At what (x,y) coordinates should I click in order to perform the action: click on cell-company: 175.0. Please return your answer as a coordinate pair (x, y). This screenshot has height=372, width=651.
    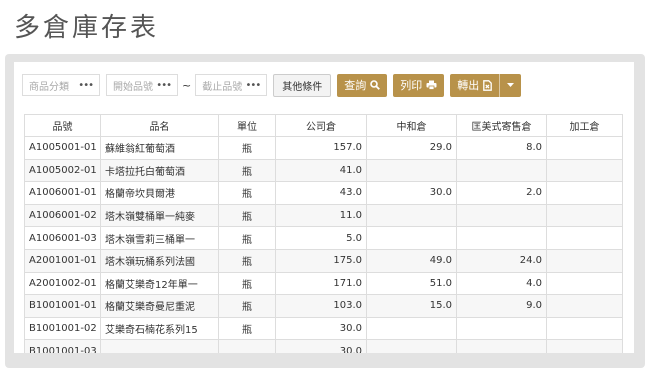
    Looking at the image, I should click on (321, 260).